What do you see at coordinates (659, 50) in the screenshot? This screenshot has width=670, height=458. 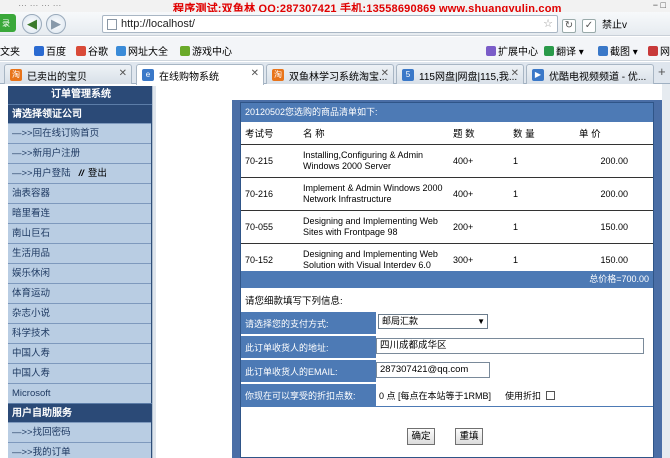 I see `netbank-menu: 网银` at bounding box center [659, 50].